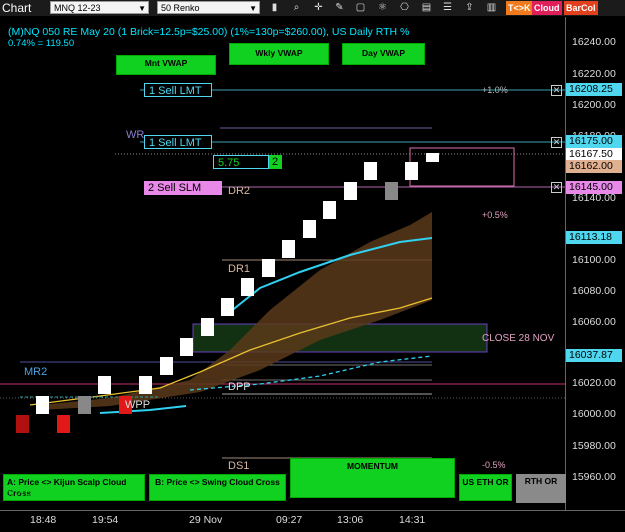  What do you see at coordinates (432, 157) in the screenshot?
I see `renko-brick-current` at bounding box center [432, 157].